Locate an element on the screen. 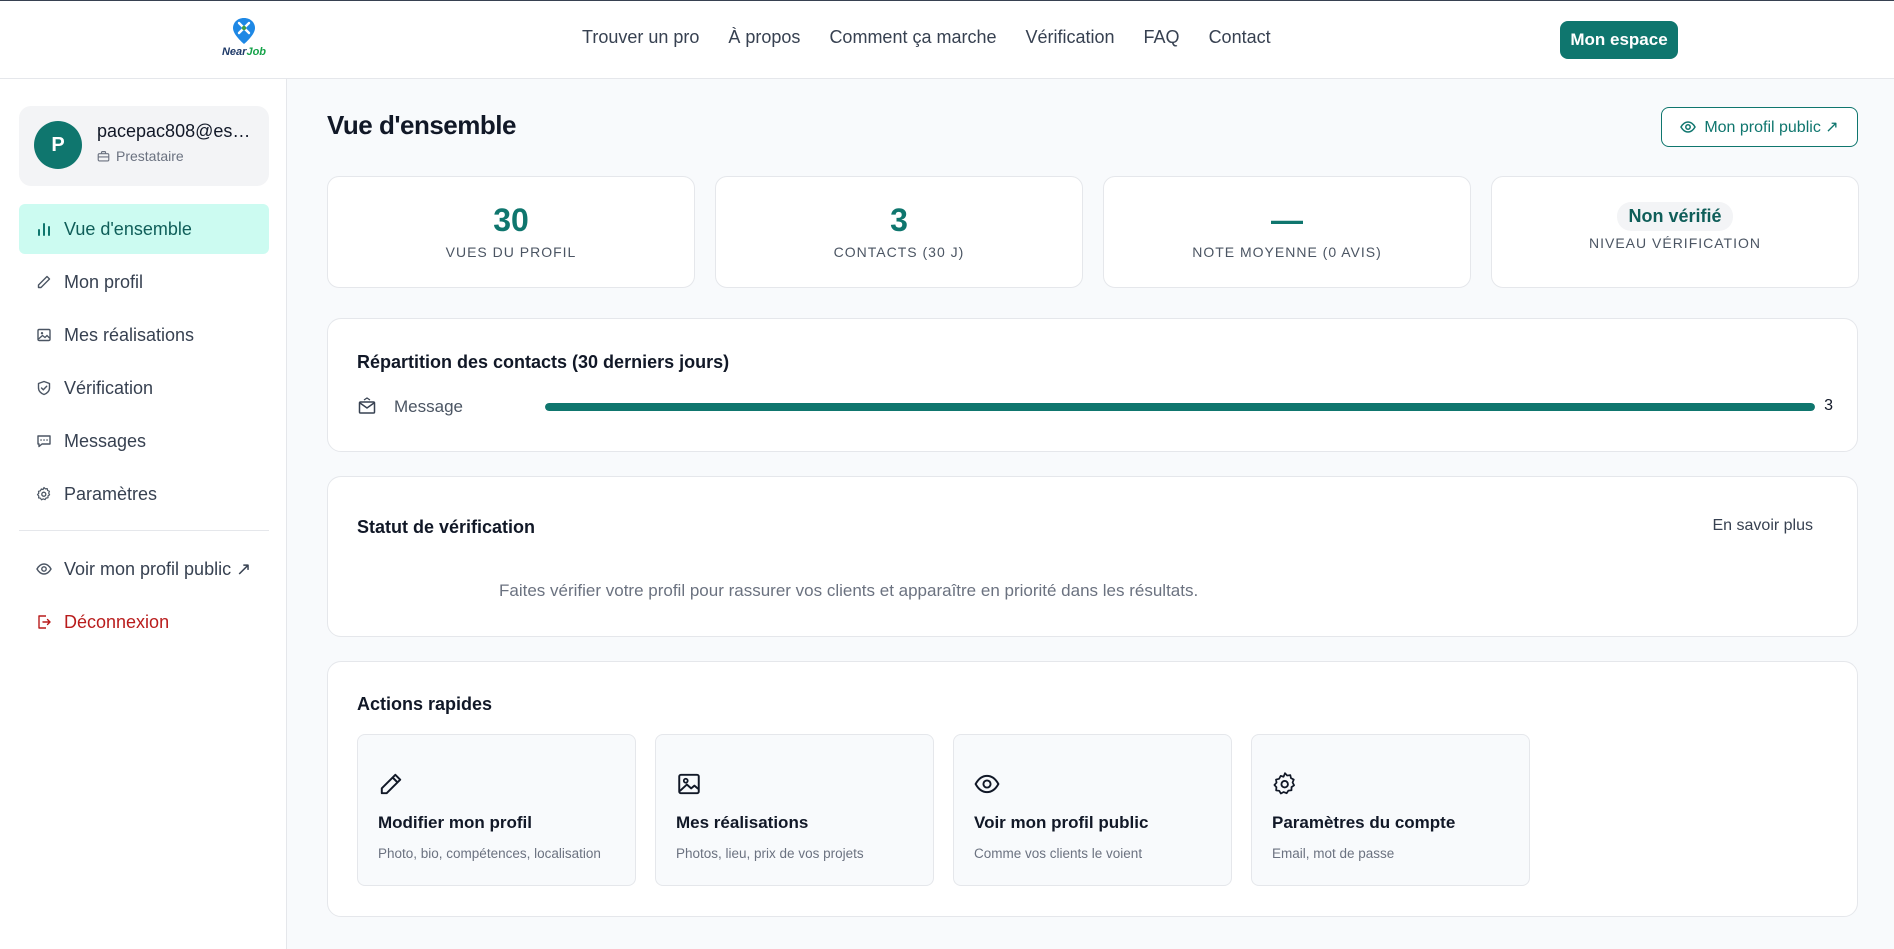  action-title: Paramètres du compte is located at coordinates (1364, 822).